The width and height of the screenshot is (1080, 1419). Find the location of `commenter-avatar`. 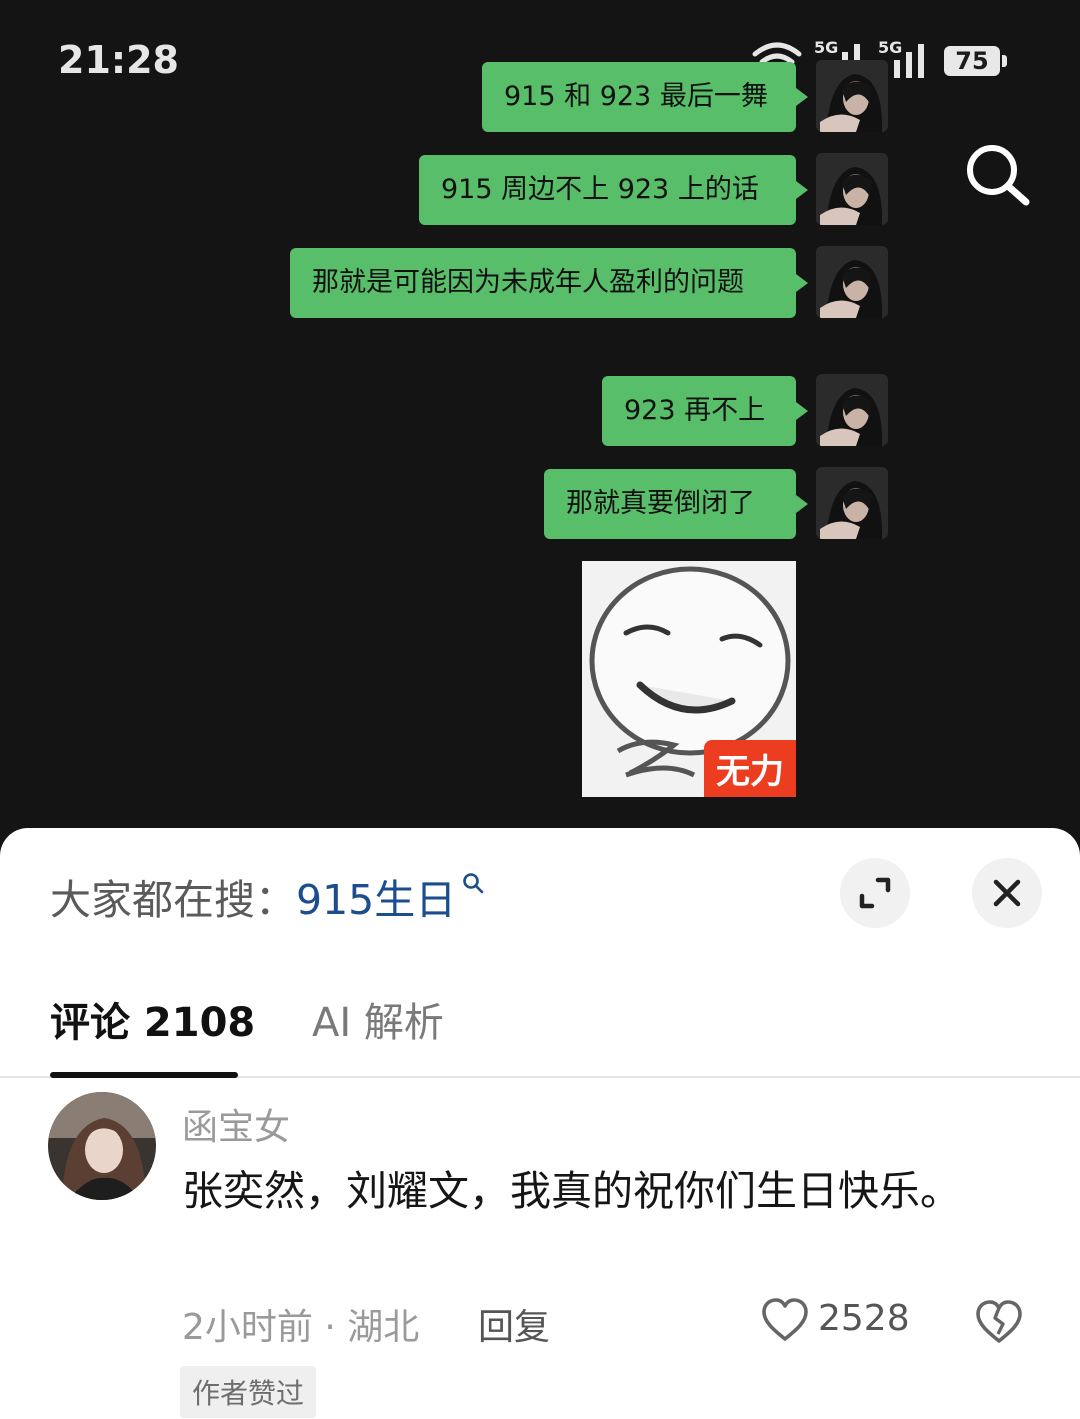

commenter-avatar is located at coordinates (102, 1146).